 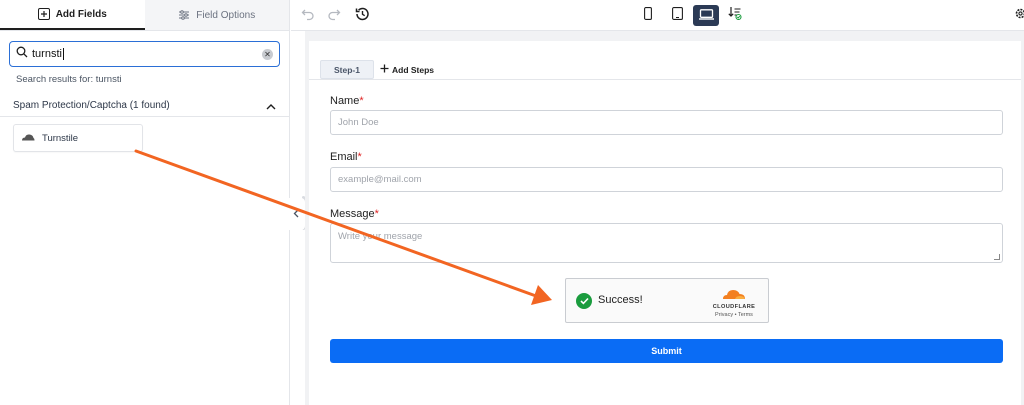 I want to click on message-placeholder: Write your message, so click(x=380, y=236).